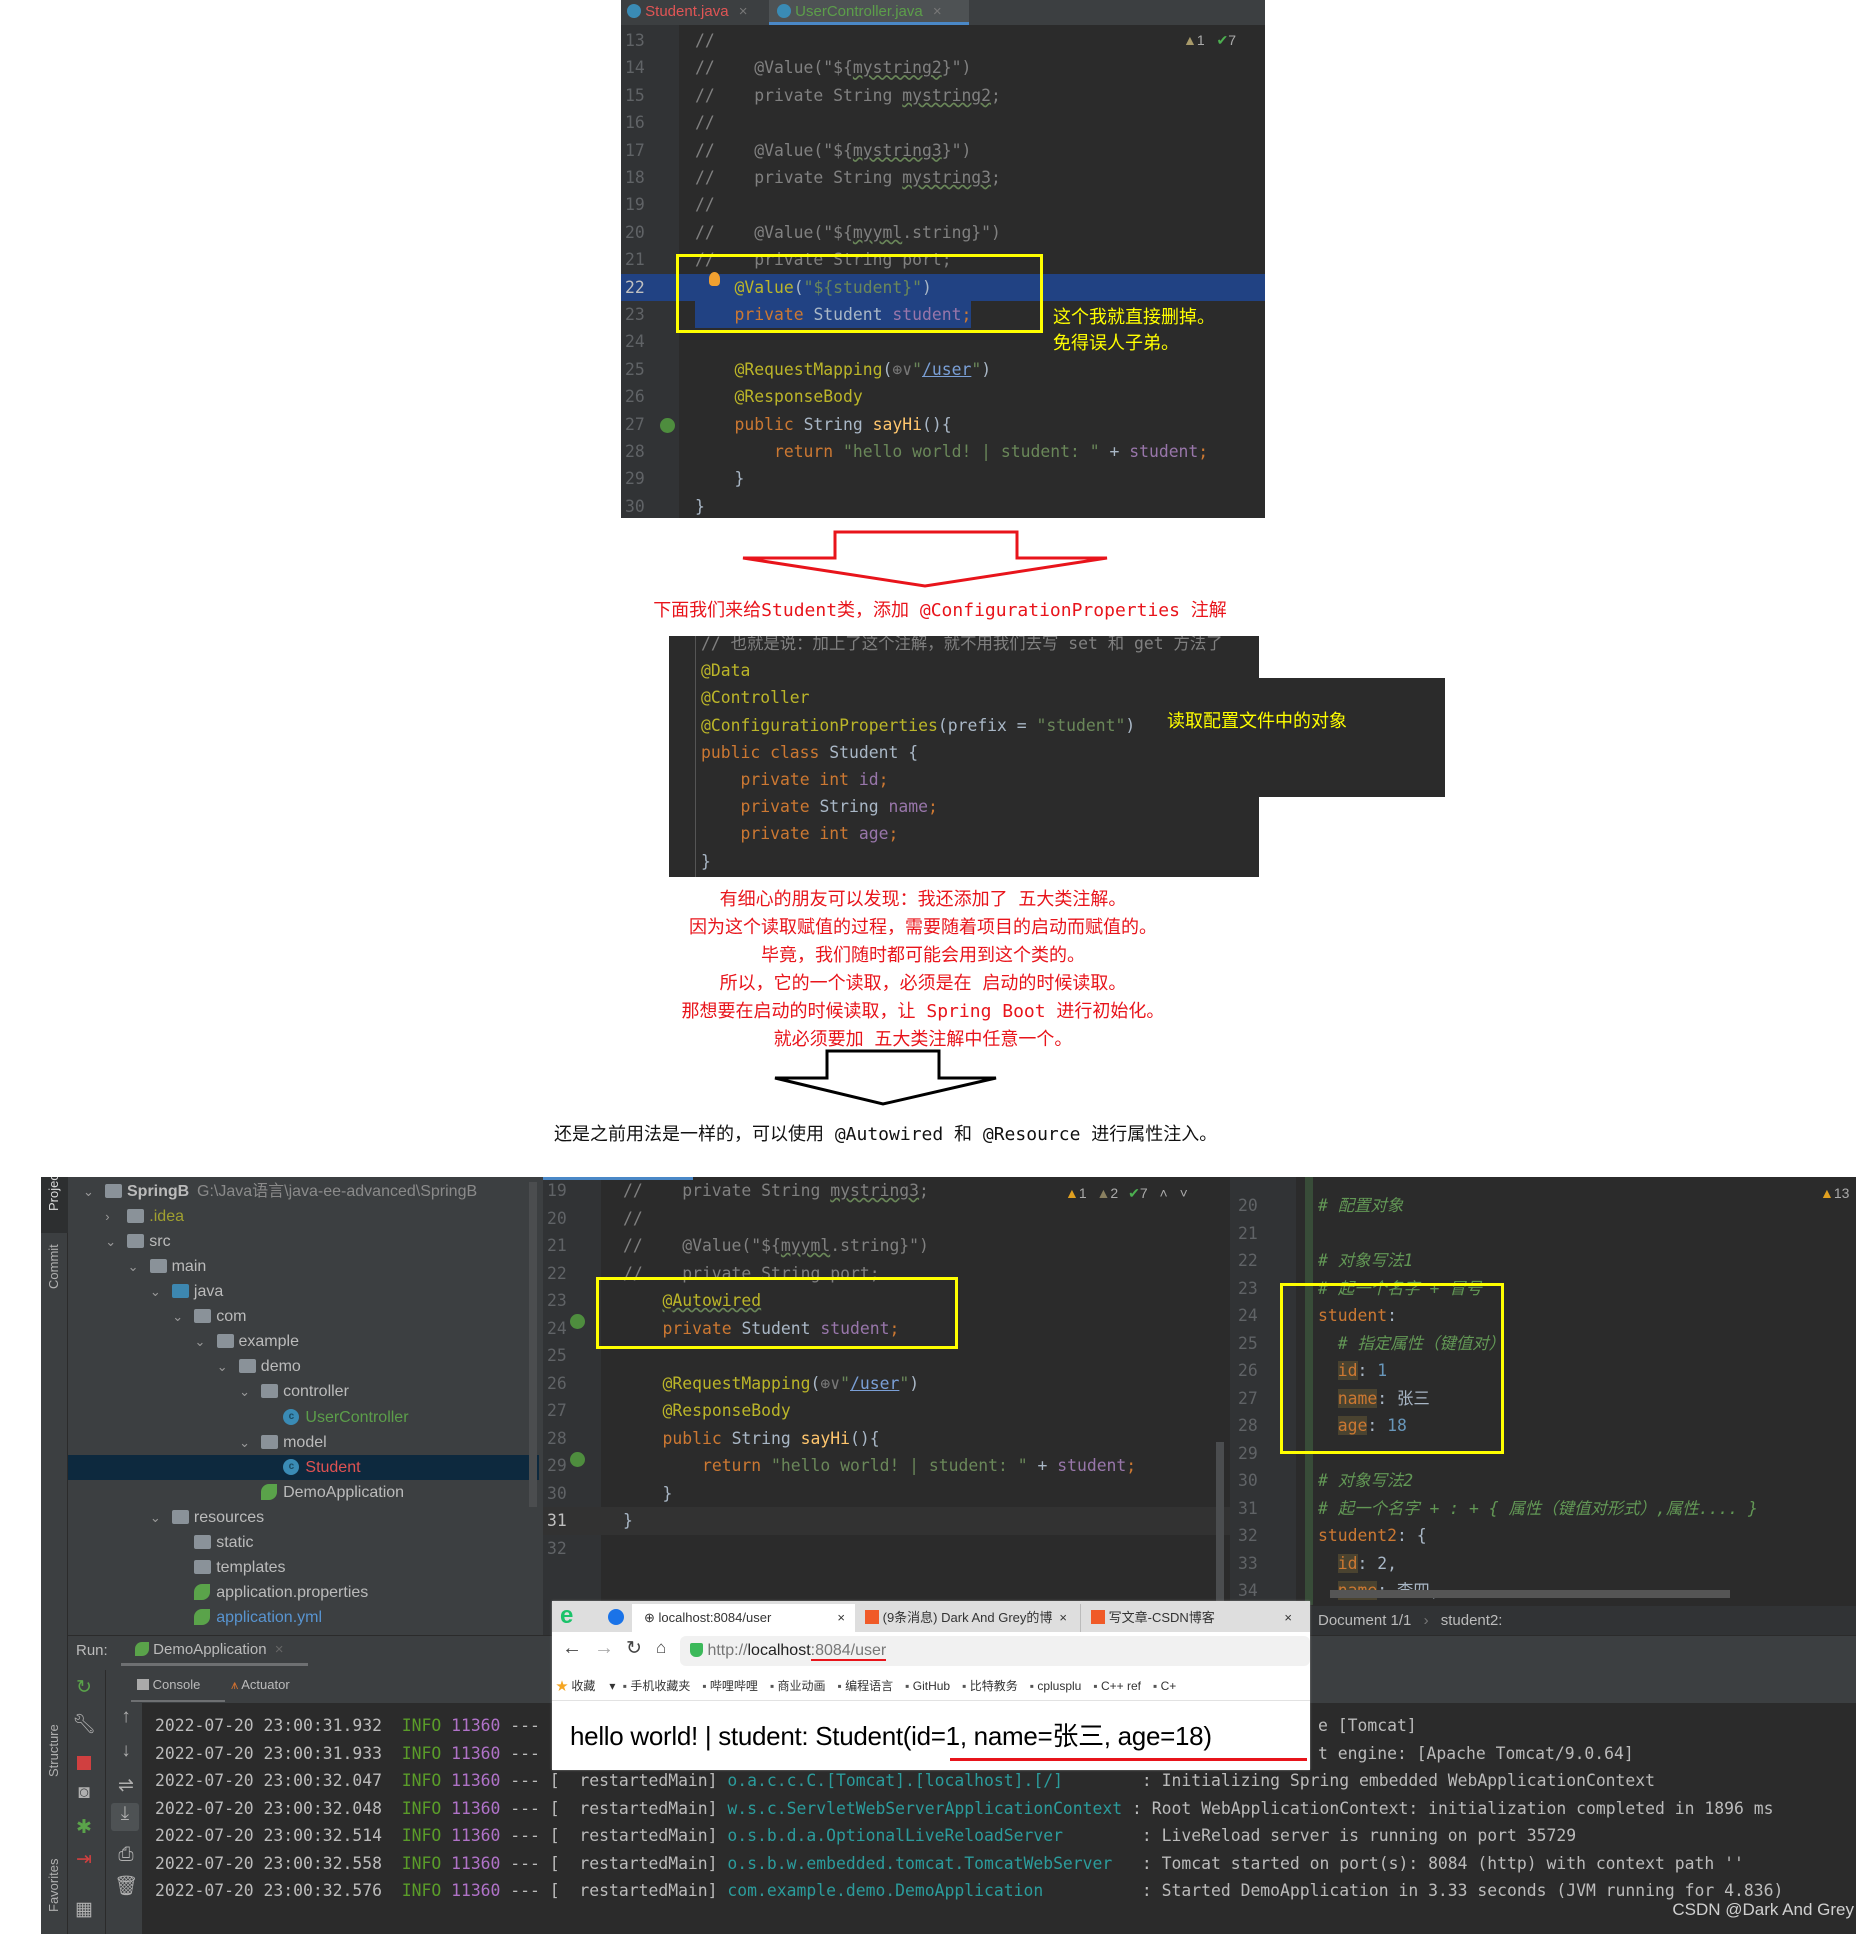  What do you see at coordinates (260, 1686) in the screenshot?
I see `actuator-tab: ⩚ Actuator` at bounding box center [260, 1686].